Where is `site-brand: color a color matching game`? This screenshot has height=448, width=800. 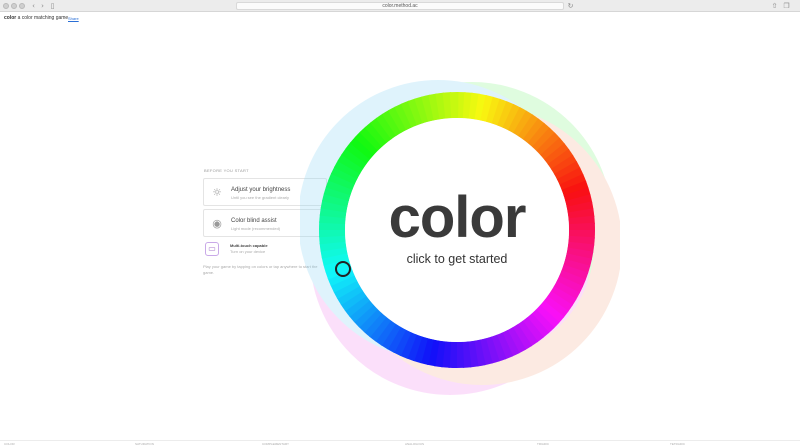
site-brand: color a color matching game is located at coordinates (36, 18).